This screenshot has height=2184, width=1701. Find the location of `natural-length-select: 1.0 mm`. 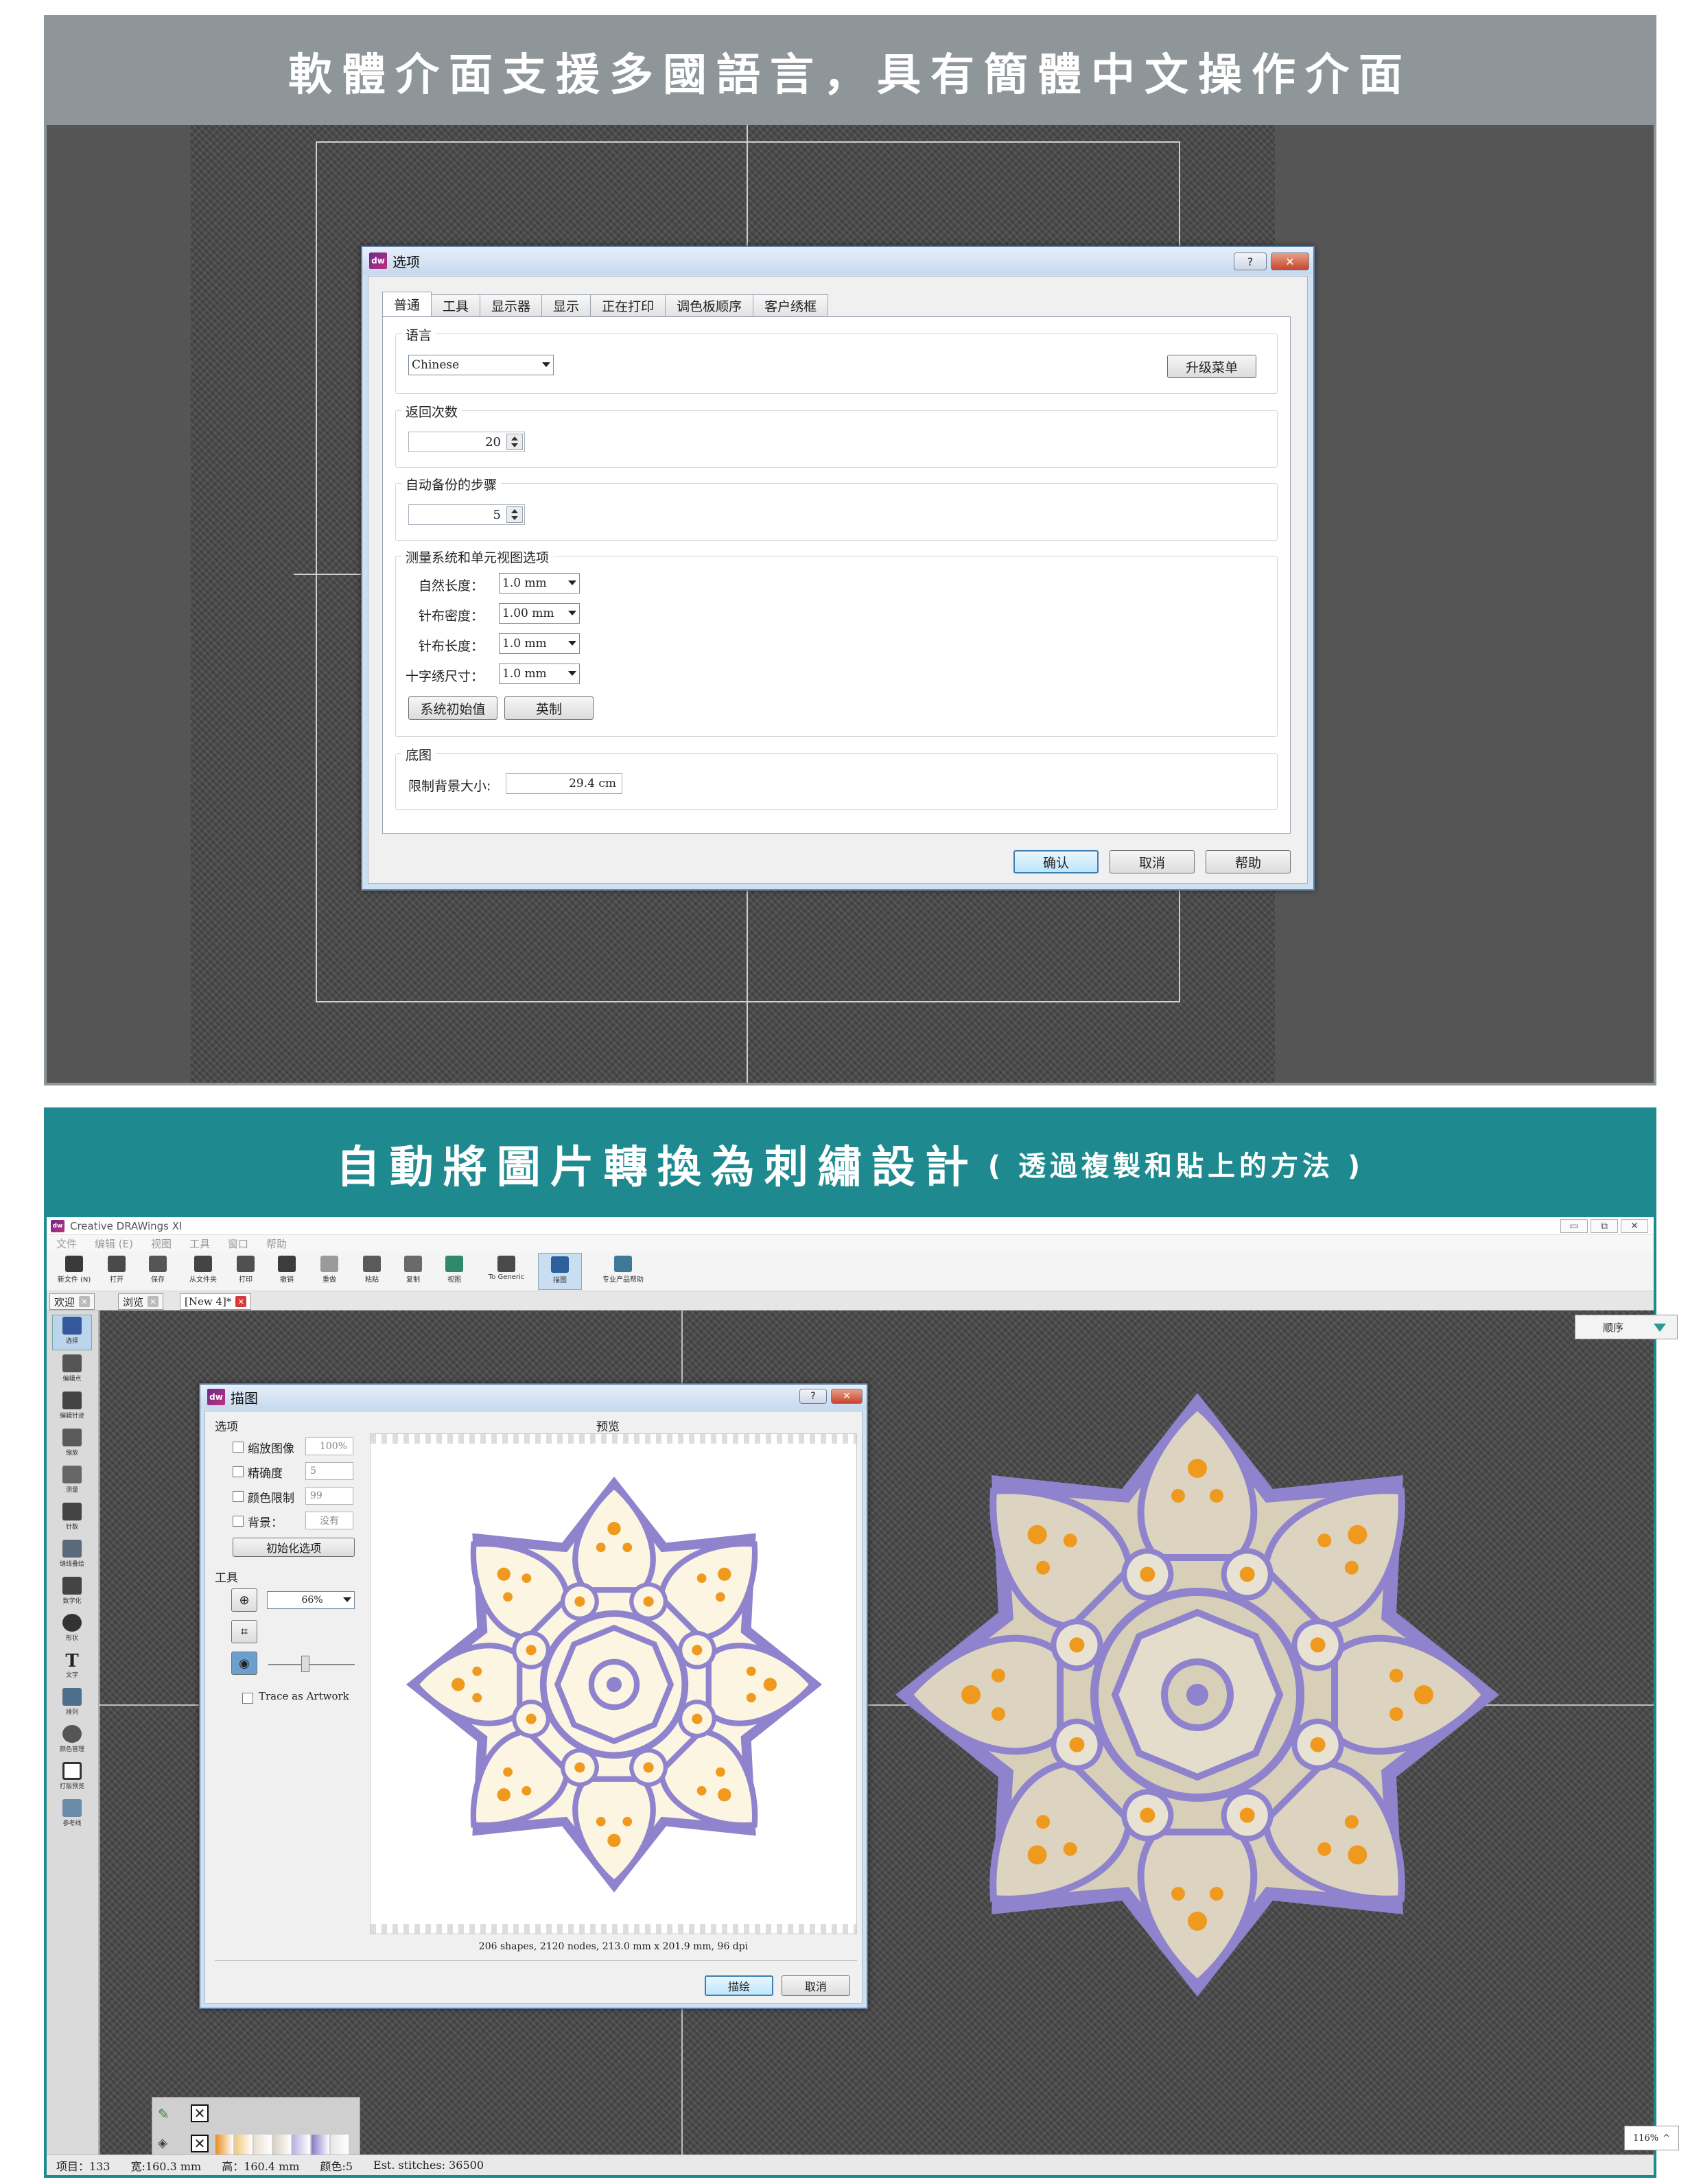

natural-length-select: 1.0 mm is located at coordinates (539, 583).